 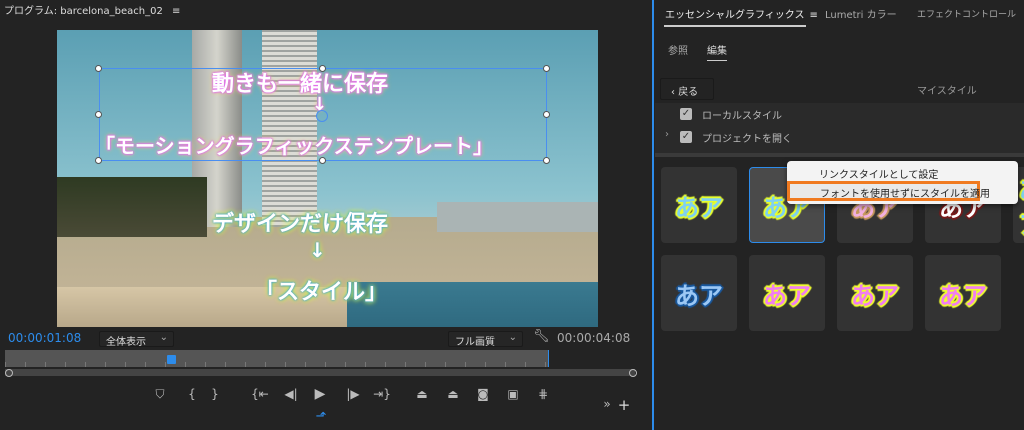 I want to click on separator, so click(x=839, y=155).